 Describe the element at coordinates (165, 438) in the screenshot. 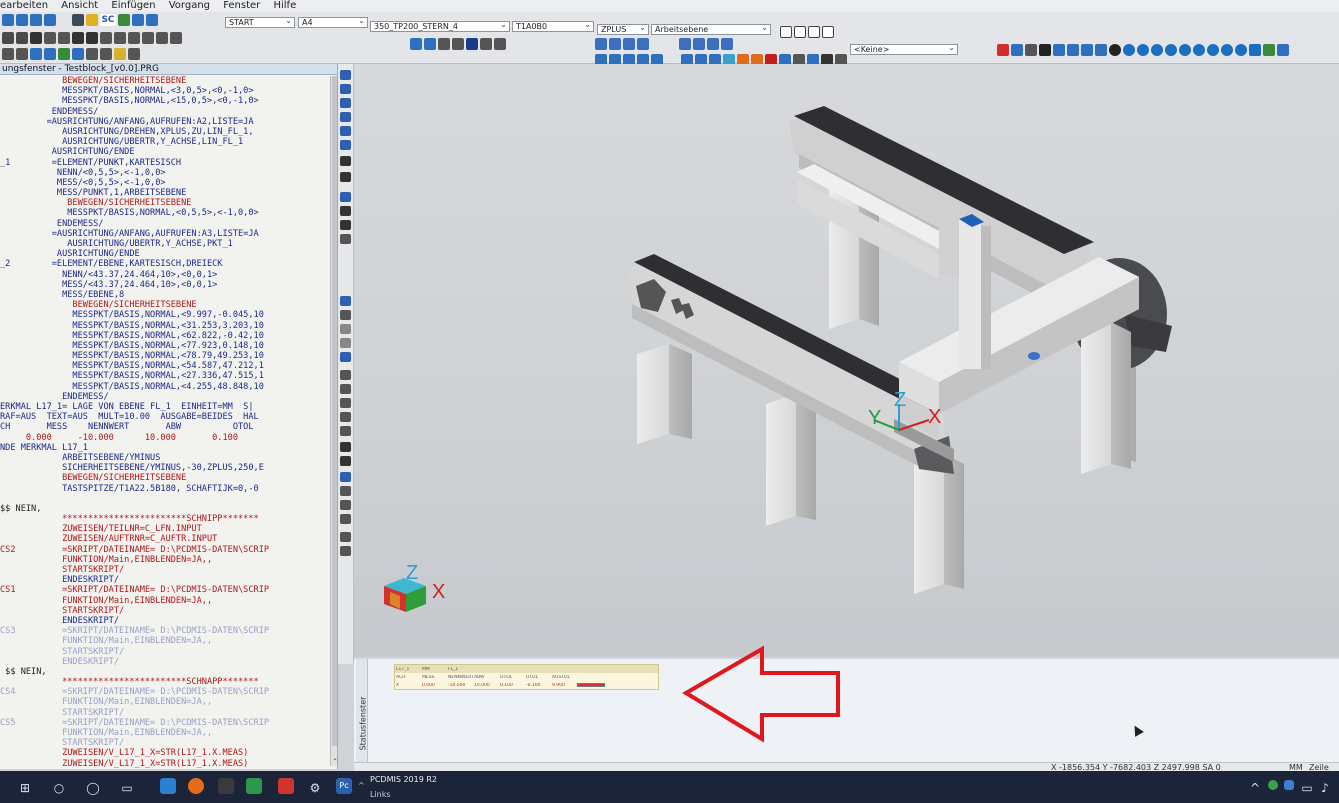

I see `code-line: 0.000 -10.000 10.000 0.100` at that location.